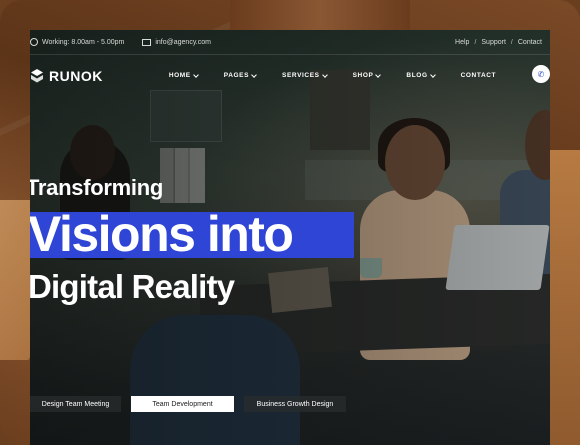 The image size is (580, 445). I want to click on tab-design-team-meeting: Design Team Meeting, so click(75, 404).